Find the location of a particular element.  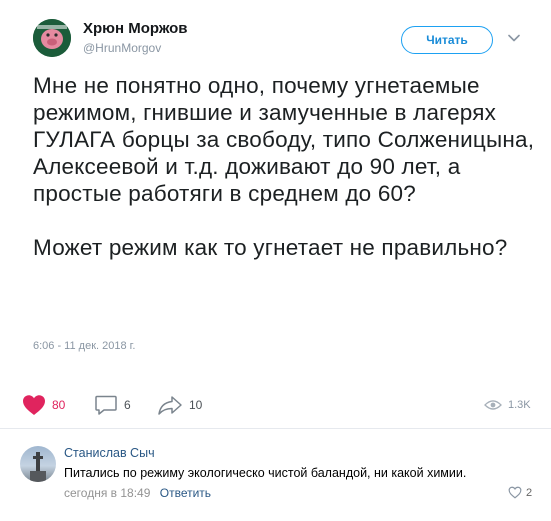

share-count: 10 is located at coordinates (196, 405).